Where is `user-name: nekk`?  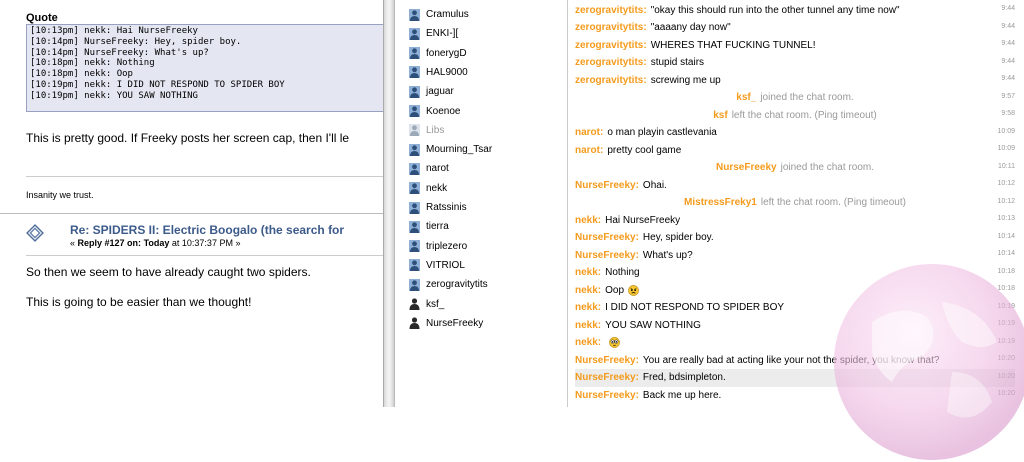 user-name: nekk is located at coordinates (437, 188).